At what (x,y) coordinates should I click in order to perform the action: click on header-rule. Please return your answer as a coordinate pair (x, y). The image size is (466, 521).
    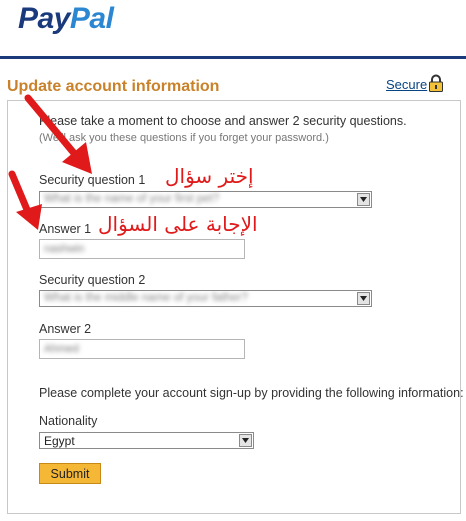
    Looking at the image, I should click on (233, 57).